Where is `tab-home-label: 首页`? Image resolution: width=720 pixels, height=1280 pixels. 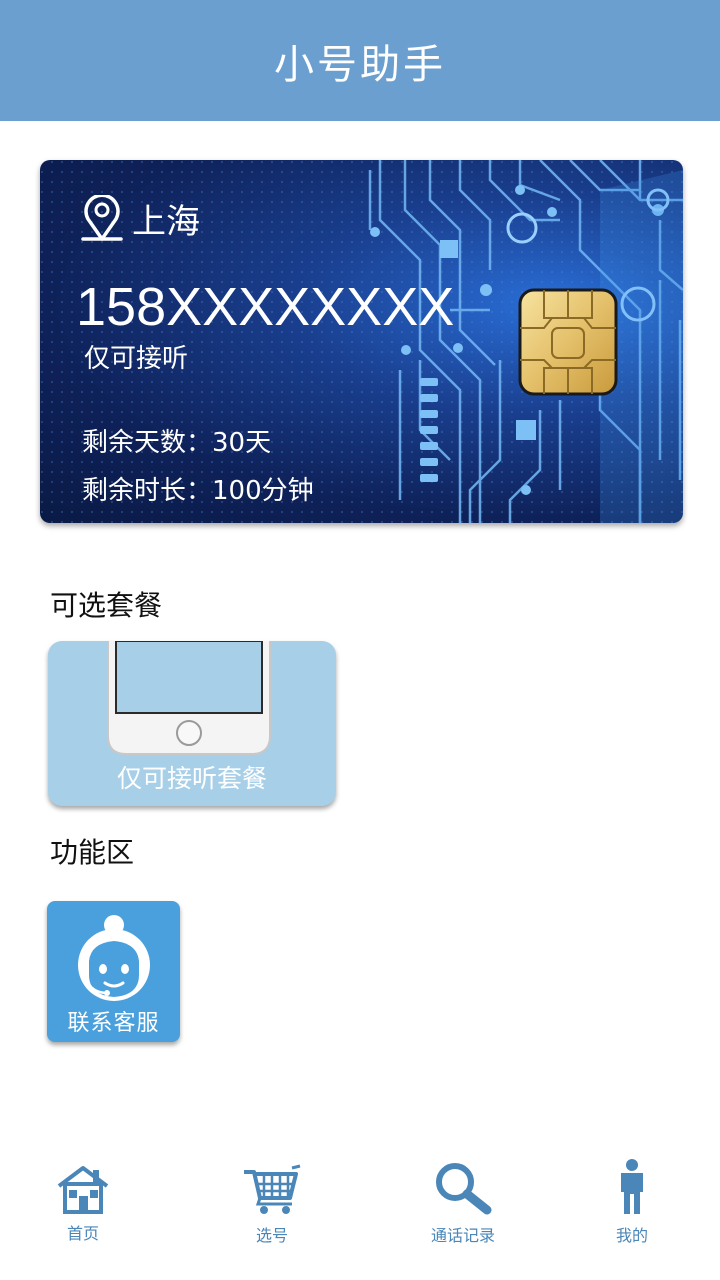
tab-home-label: 首页 is located at coordinates (82, 1233).